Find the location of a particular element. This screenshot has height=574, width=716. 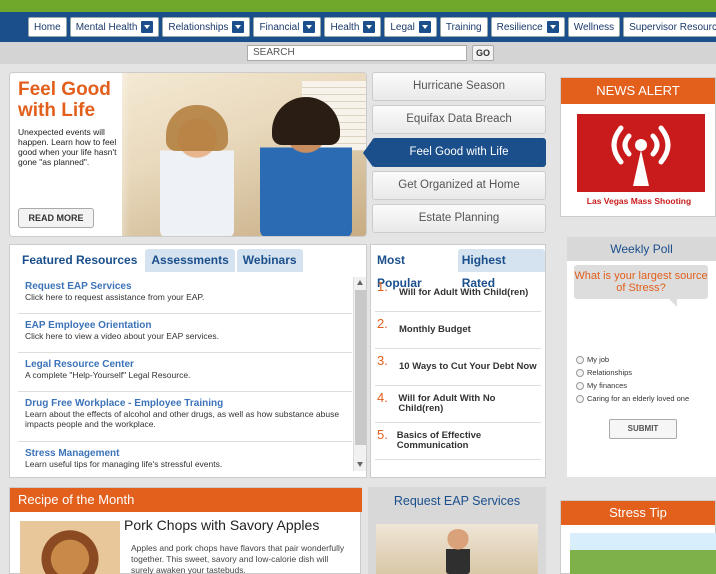

recipe-title: Pork Chops with Savory Apples is located at coordinates (221, 525).